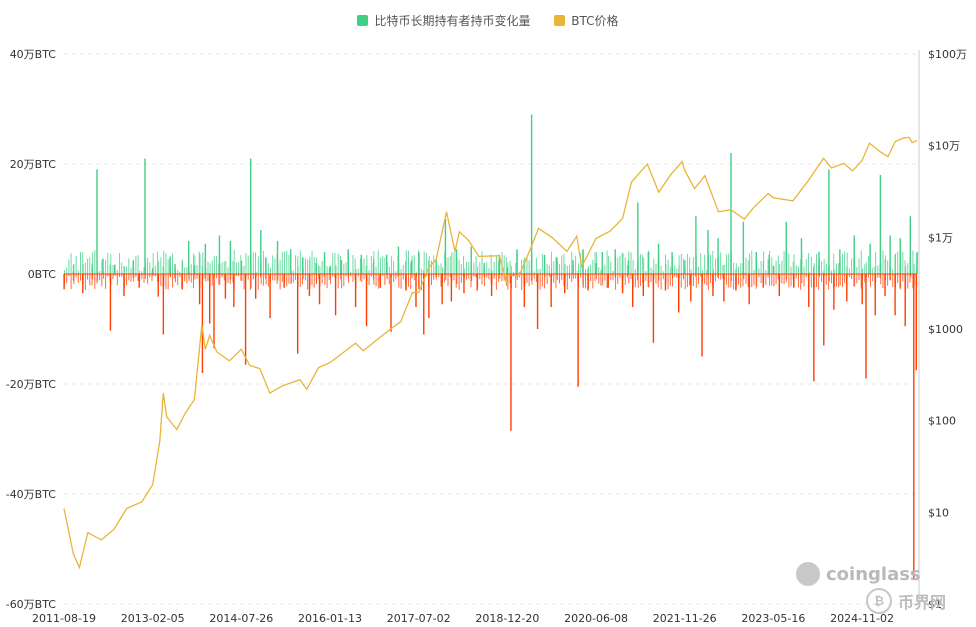  What do you see at coordinates (685, 618) in the screenshot?
I see `x-tick-label: 2021-11-26` at bounding box center [685, 618].